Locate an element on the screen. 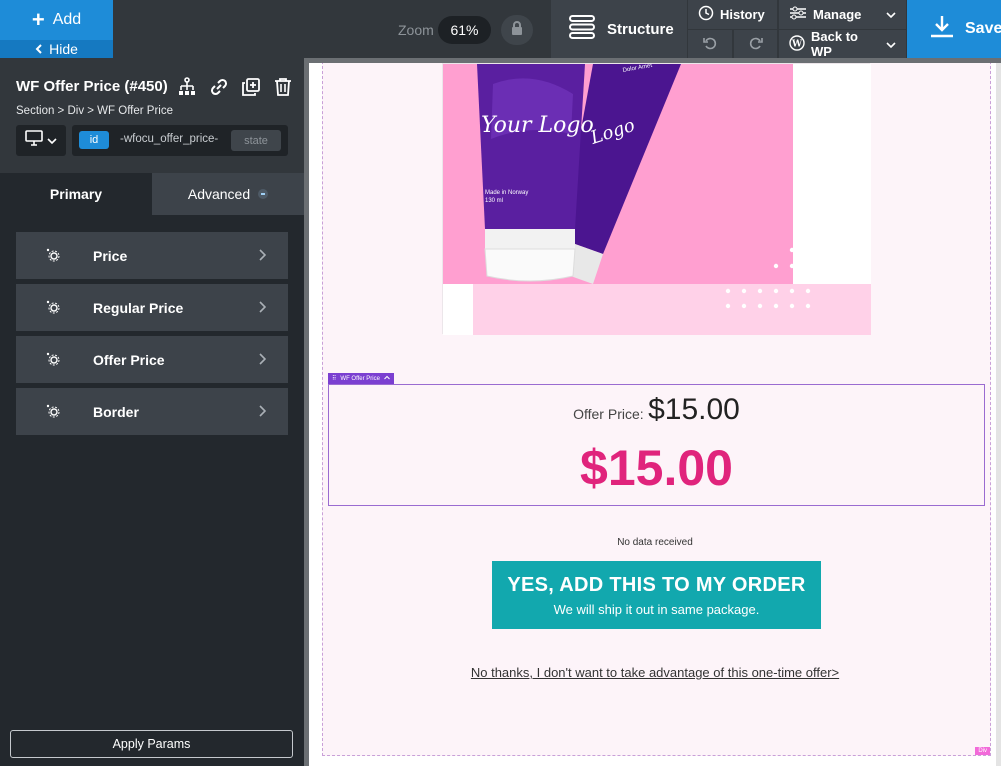  param-offer-price: Offer Price is located at coordinates (152, 359).